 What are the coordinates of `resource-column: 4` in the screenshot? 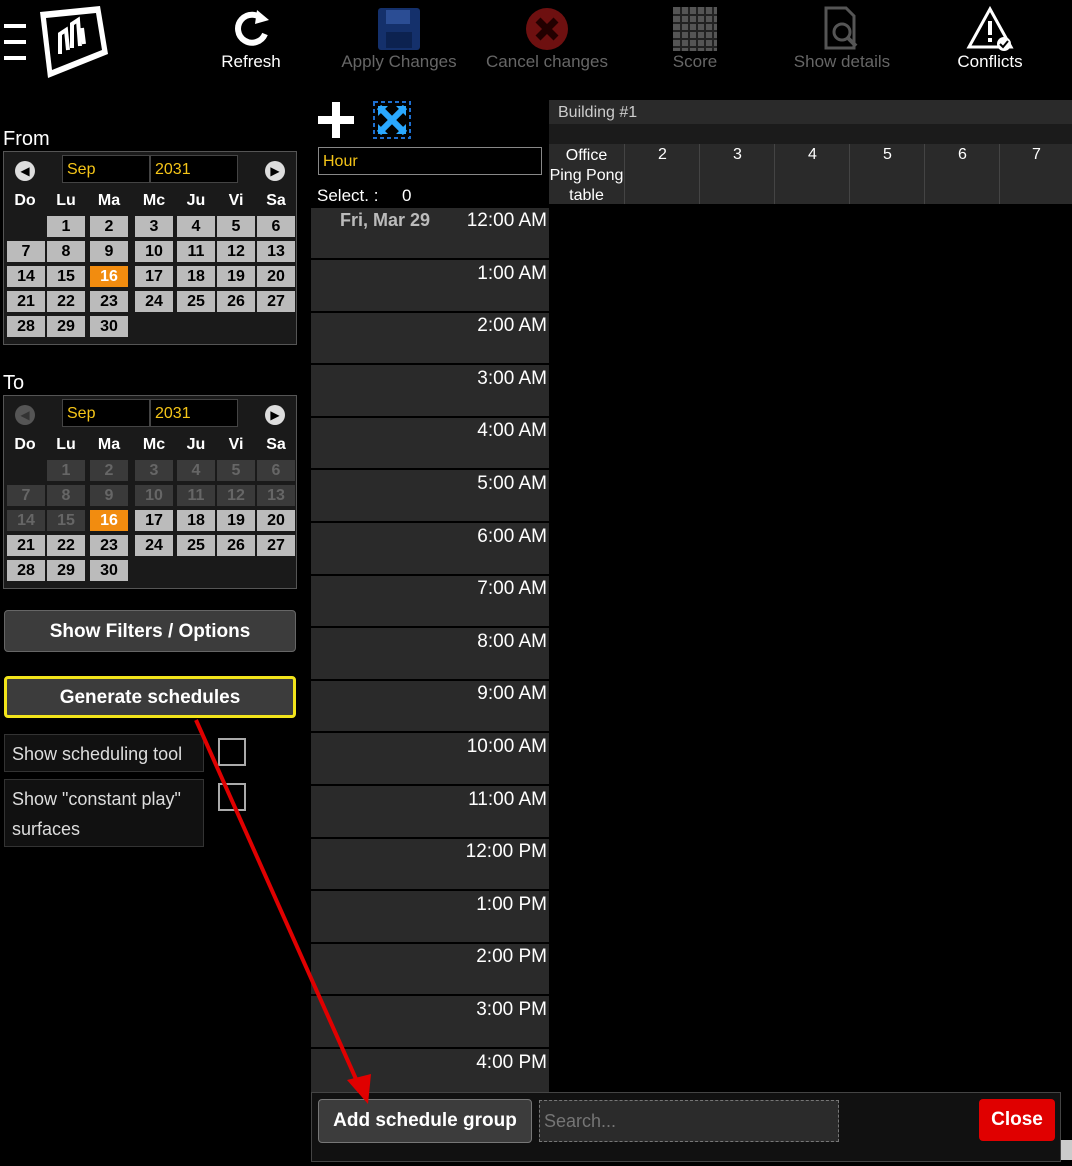 It's located at (812, 175).